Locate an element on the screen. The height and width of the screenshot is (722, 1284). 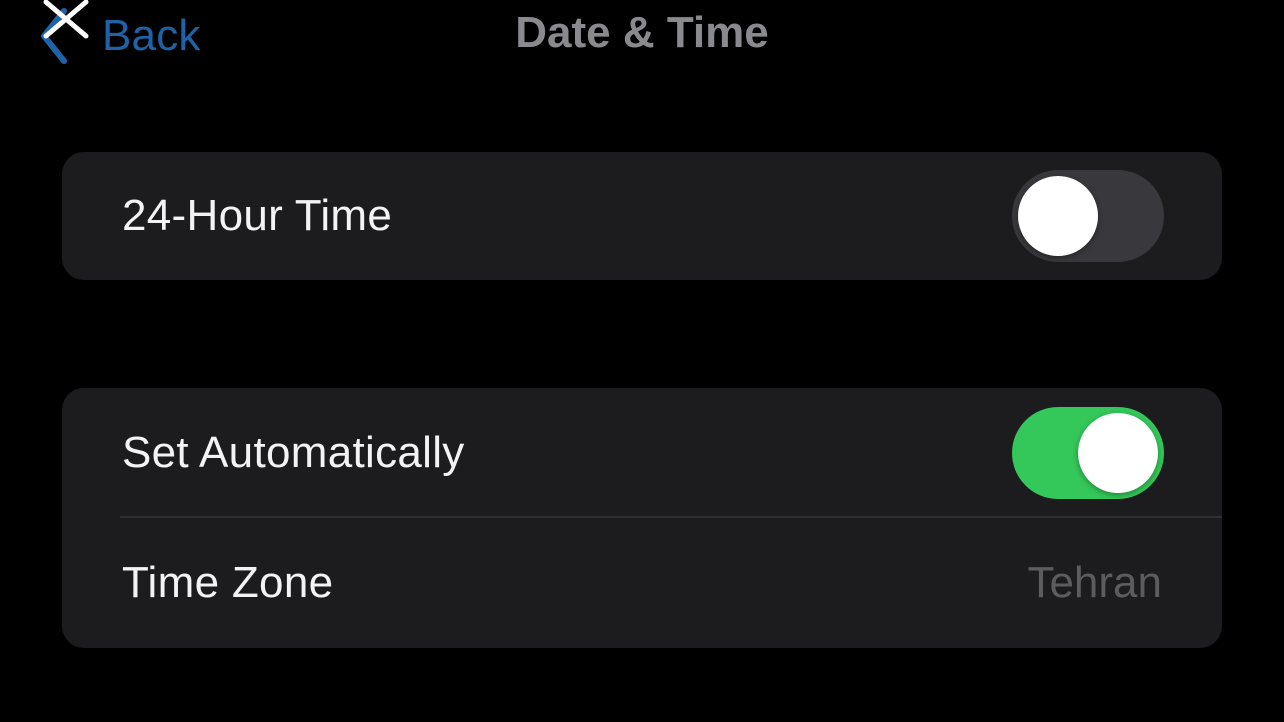
row-label-24-hour-time: 24-Hour Time is located at coordinates (257, 215).